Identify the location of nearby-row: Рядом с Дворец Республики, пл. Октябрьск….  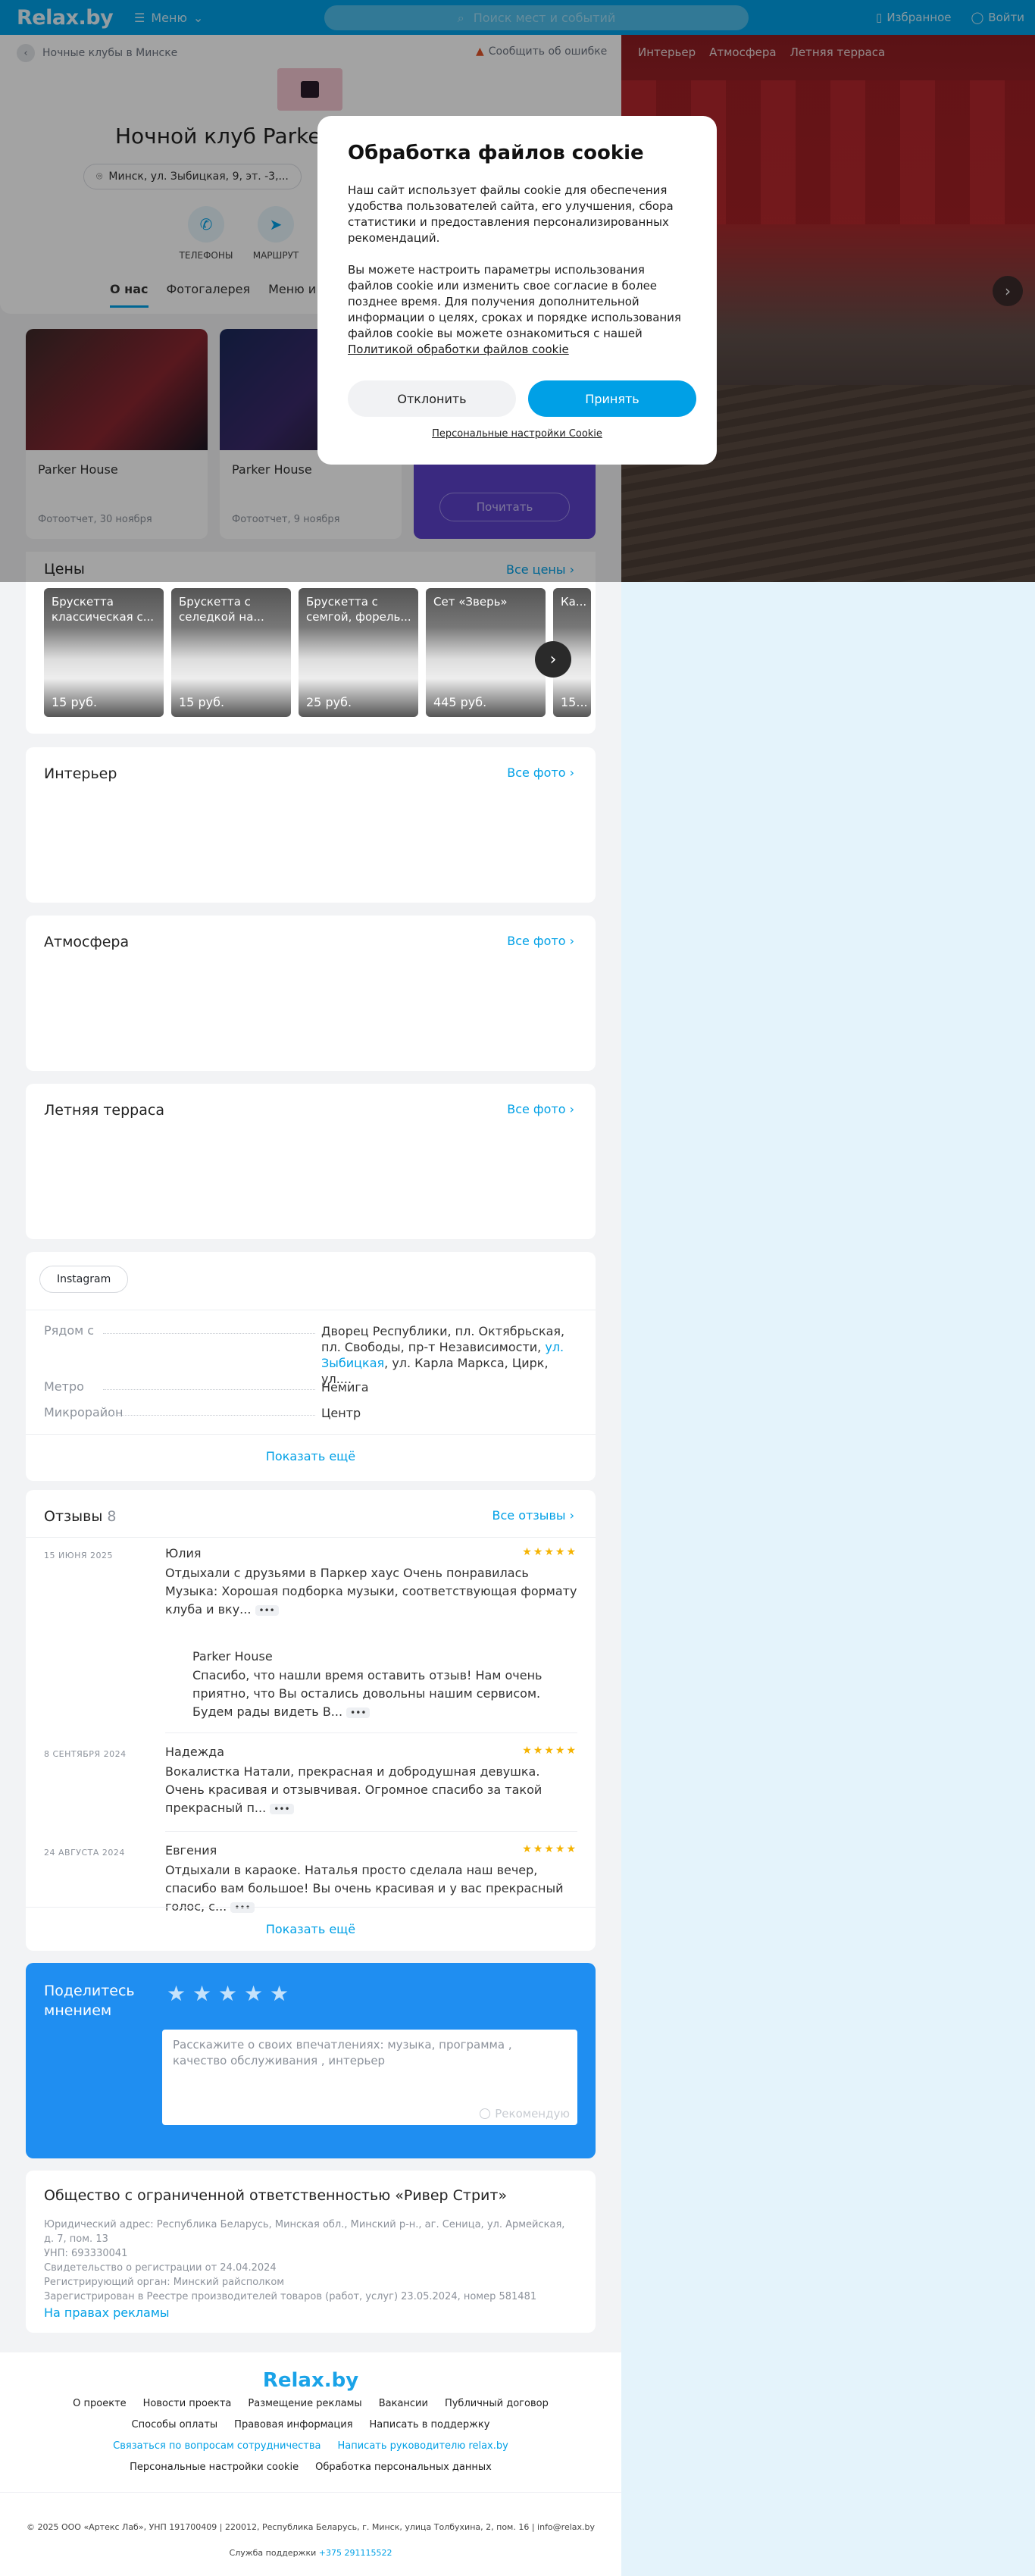
(311, 1355).